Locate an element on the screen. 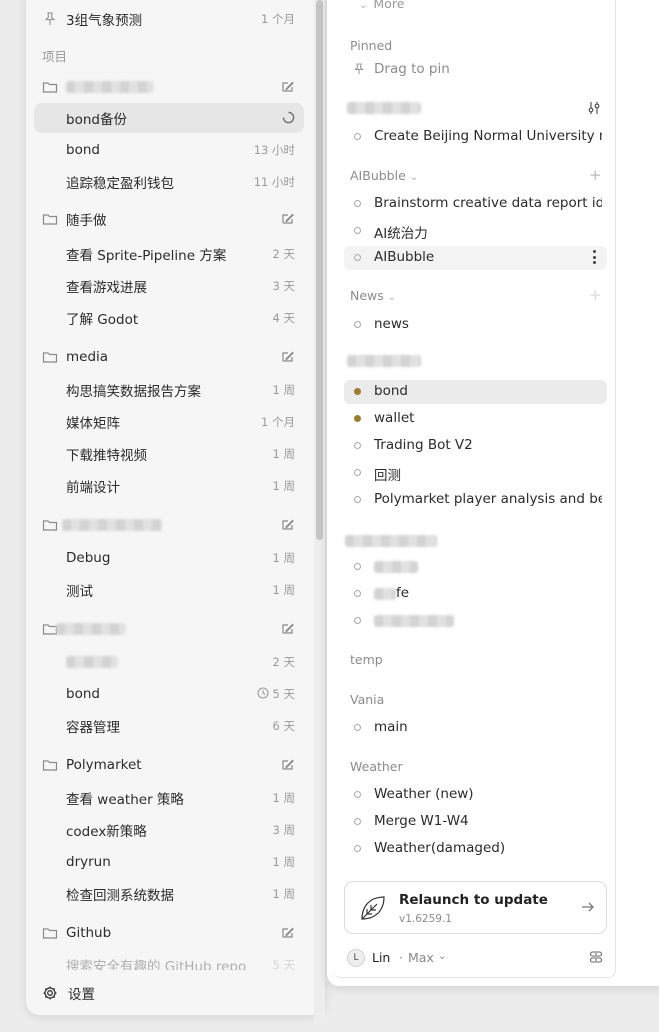  thread-item: AI统治力 is located at coordinates (475, 231).